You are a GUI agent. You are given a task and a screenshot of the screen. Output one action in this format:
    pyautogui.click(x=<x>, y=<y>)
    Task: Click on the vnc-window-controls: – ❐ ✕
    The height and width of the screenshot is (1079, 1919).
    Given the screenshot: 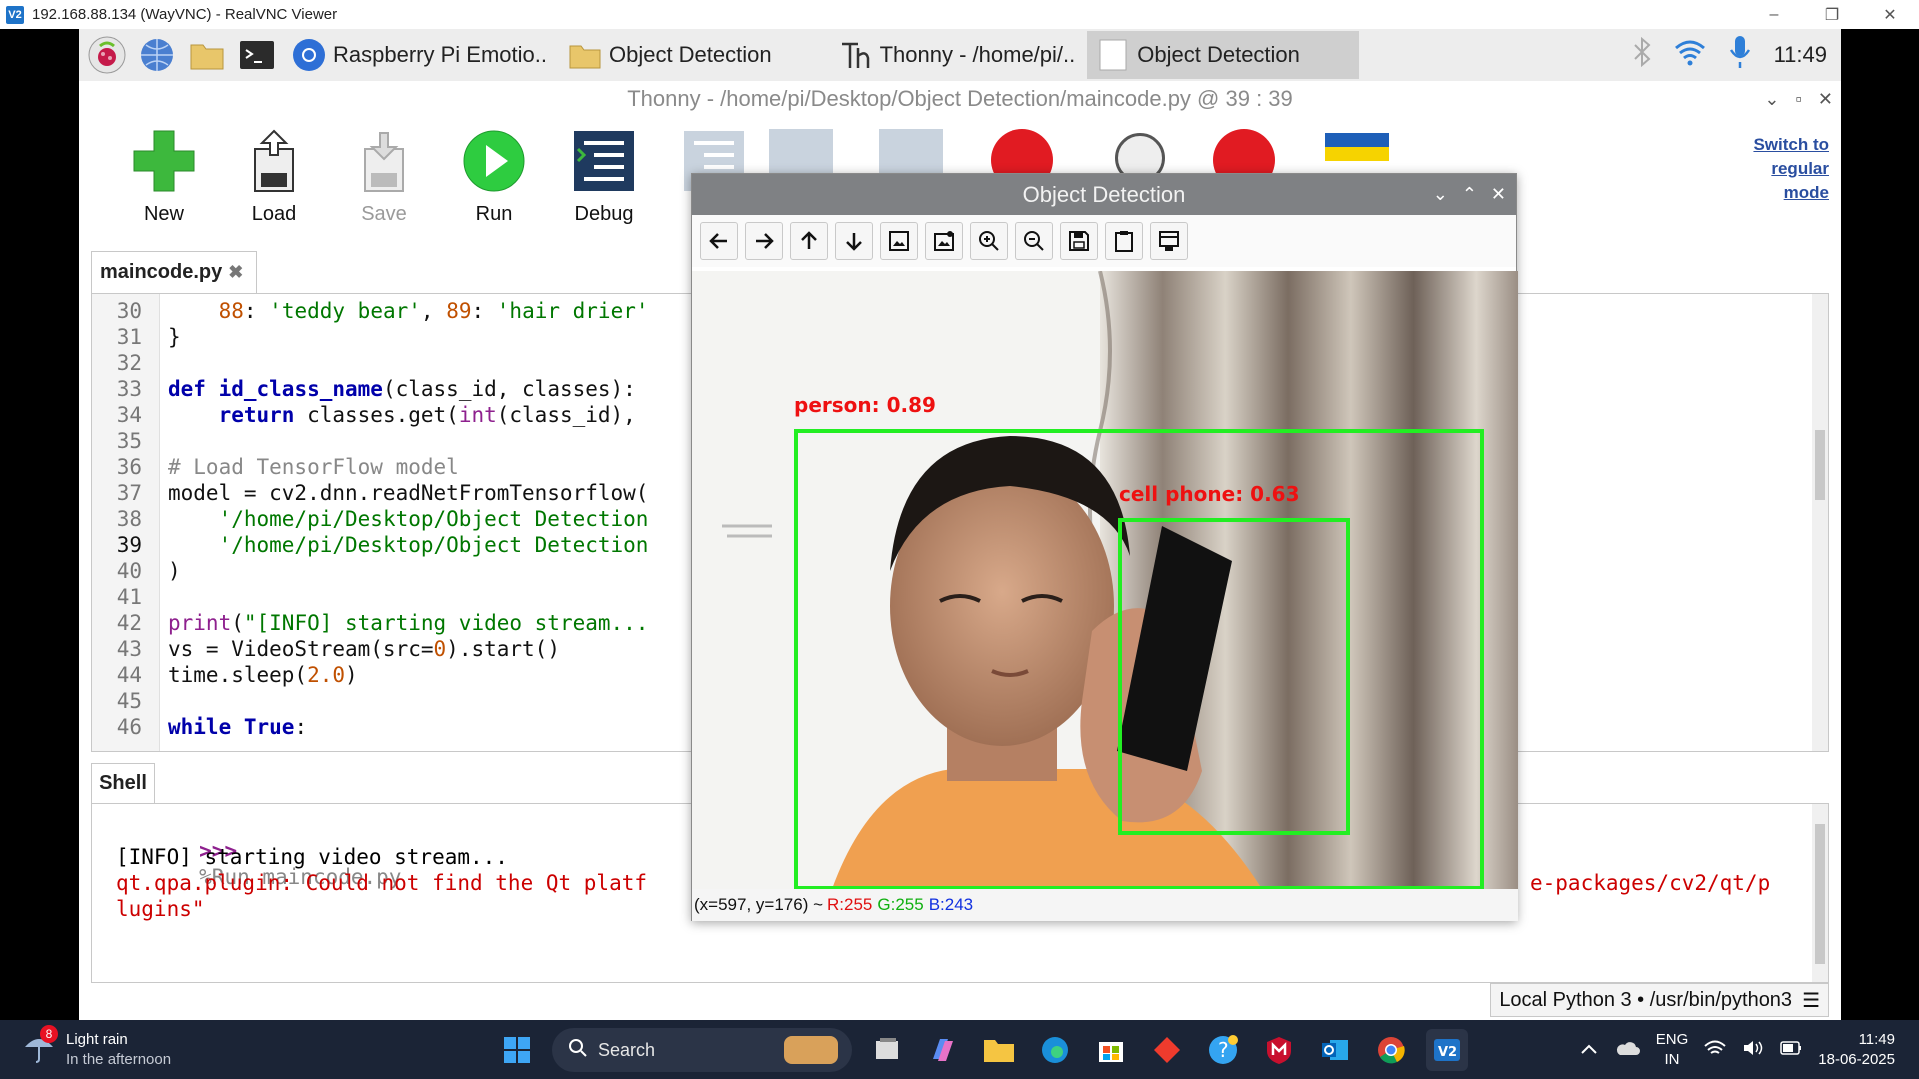 What is the action you would take?
    pyautogui.click(x=1832, y=14)
    